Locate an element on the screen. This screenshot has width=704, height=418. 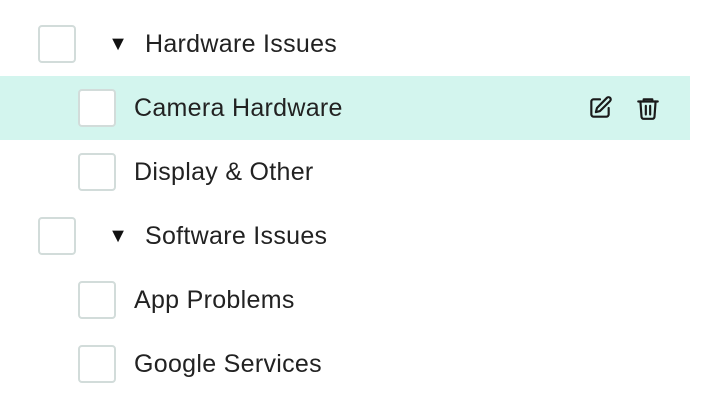
row-actions is located at coordinates (624, 108).